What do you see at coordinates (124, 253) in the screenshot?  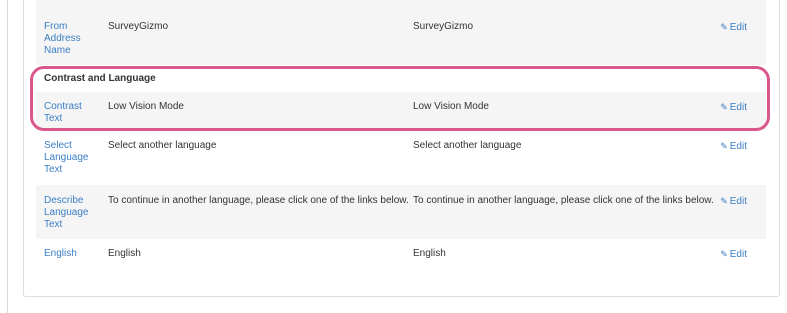 I see `row-default-value: English` at bounding box center [124, 253].